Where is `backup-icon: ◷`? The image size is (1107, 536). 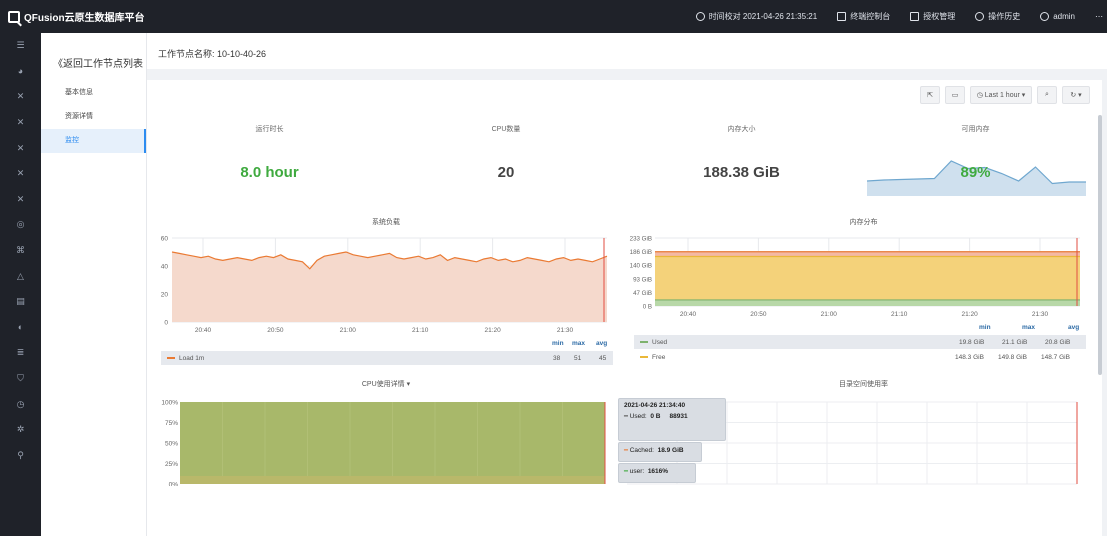
backup-icon: ◷ is located at coordinates (20, 404).